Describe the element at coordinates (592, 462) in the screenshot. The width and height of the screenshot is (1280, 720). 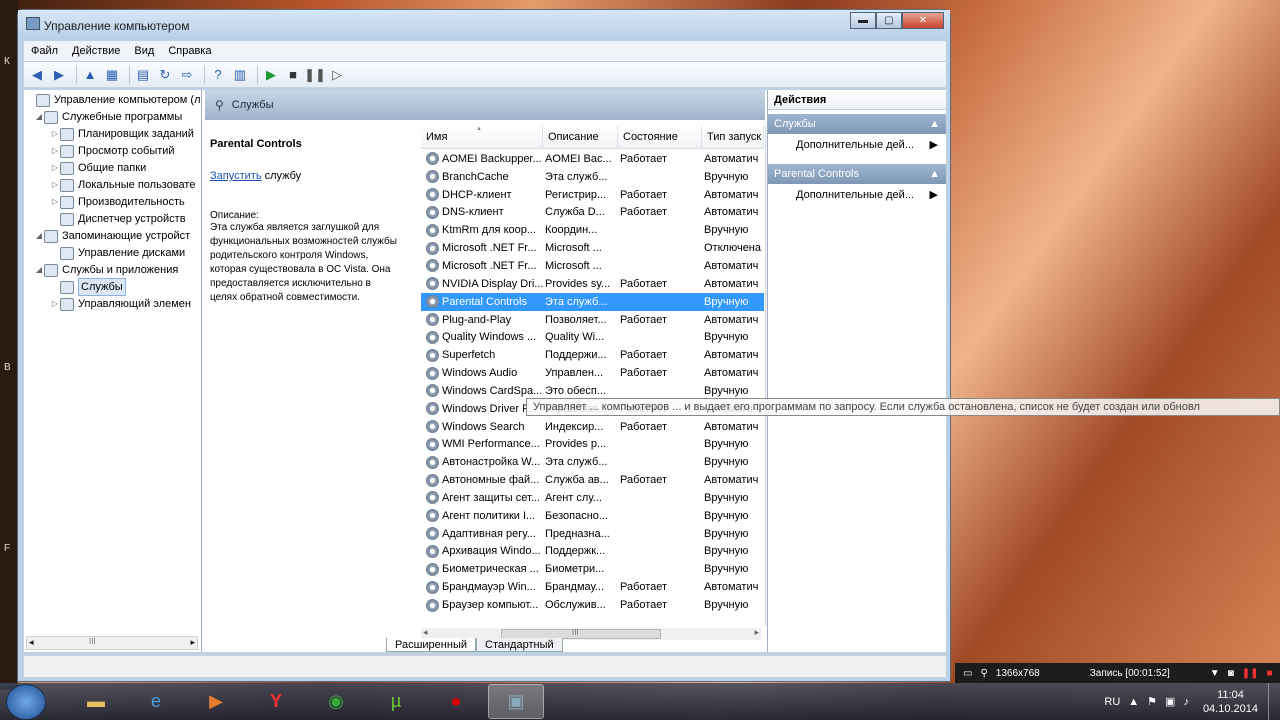
I see `table-row: Автонастройка W... Эта служб... Вручную` at that location.